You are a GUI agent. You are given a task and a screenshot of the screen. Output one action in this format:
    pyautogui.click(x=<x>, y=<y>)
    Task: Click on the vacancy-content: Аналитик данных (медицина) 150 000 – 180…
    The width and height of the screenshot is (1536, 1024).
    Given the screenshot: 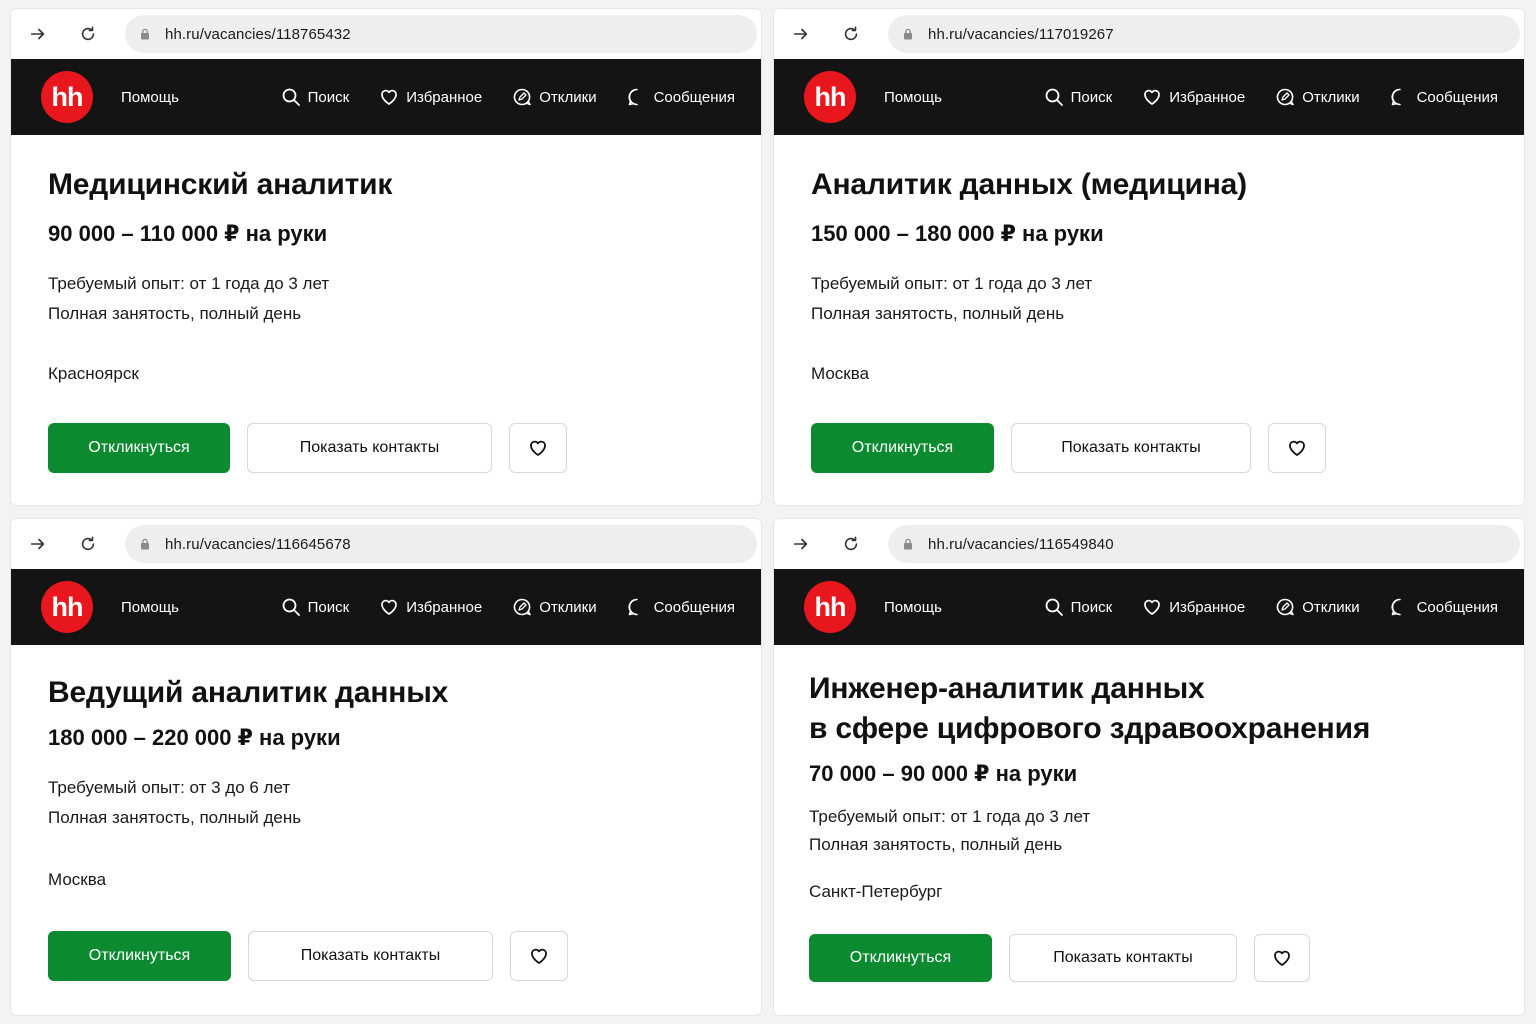 What is the action you would take?
    pyautogui.click(x=1149, y=277)
    